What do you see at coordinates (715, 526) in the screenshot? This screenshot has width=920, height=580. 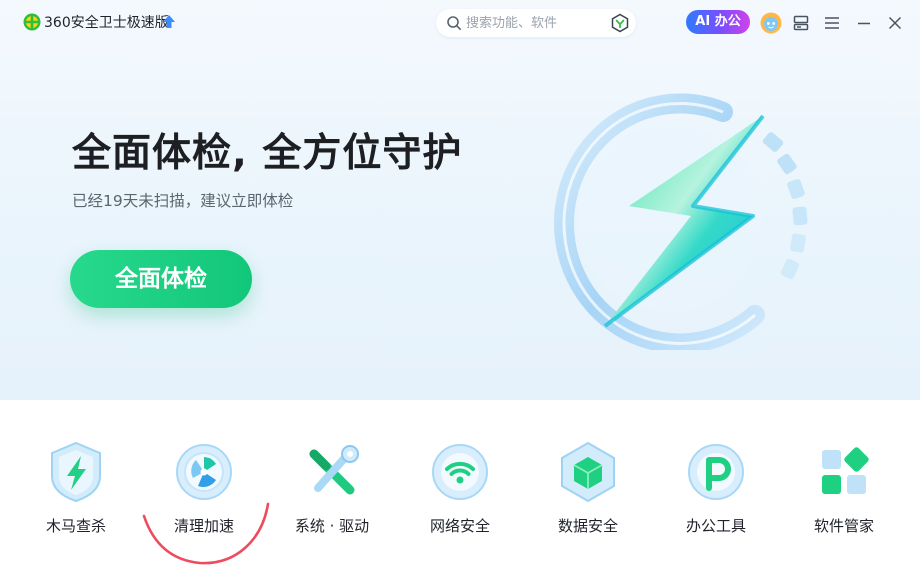 I see `tool-label: 办公工具` at bounding box center [715, 526].